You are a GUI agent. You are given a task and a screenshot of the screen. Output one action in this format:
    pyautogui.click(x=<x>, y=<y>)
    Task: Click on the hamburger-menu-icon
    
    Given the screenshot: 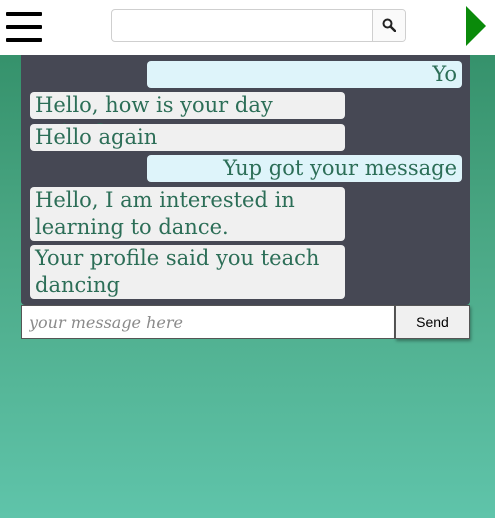 What is the action you would take?
    pyautogui.click(x=24, y=27)
    